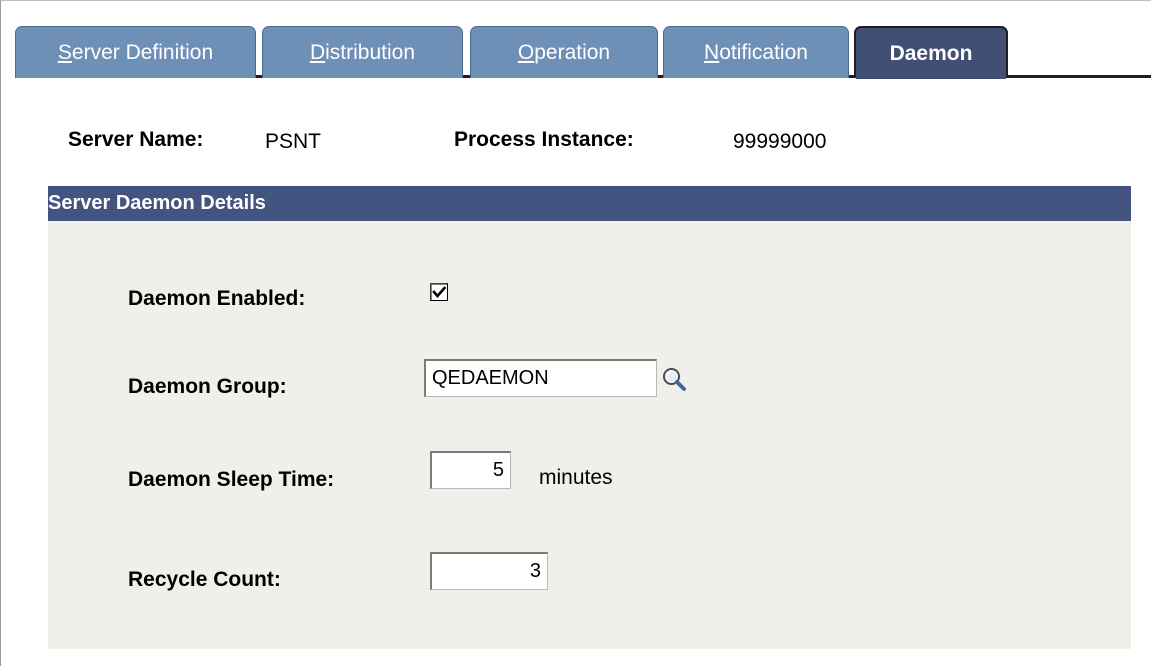  What do you see at coordinates (576, 477) in the screenshot?
I see `sleep-time-unit: minutes` at bounding box center [576, 477].